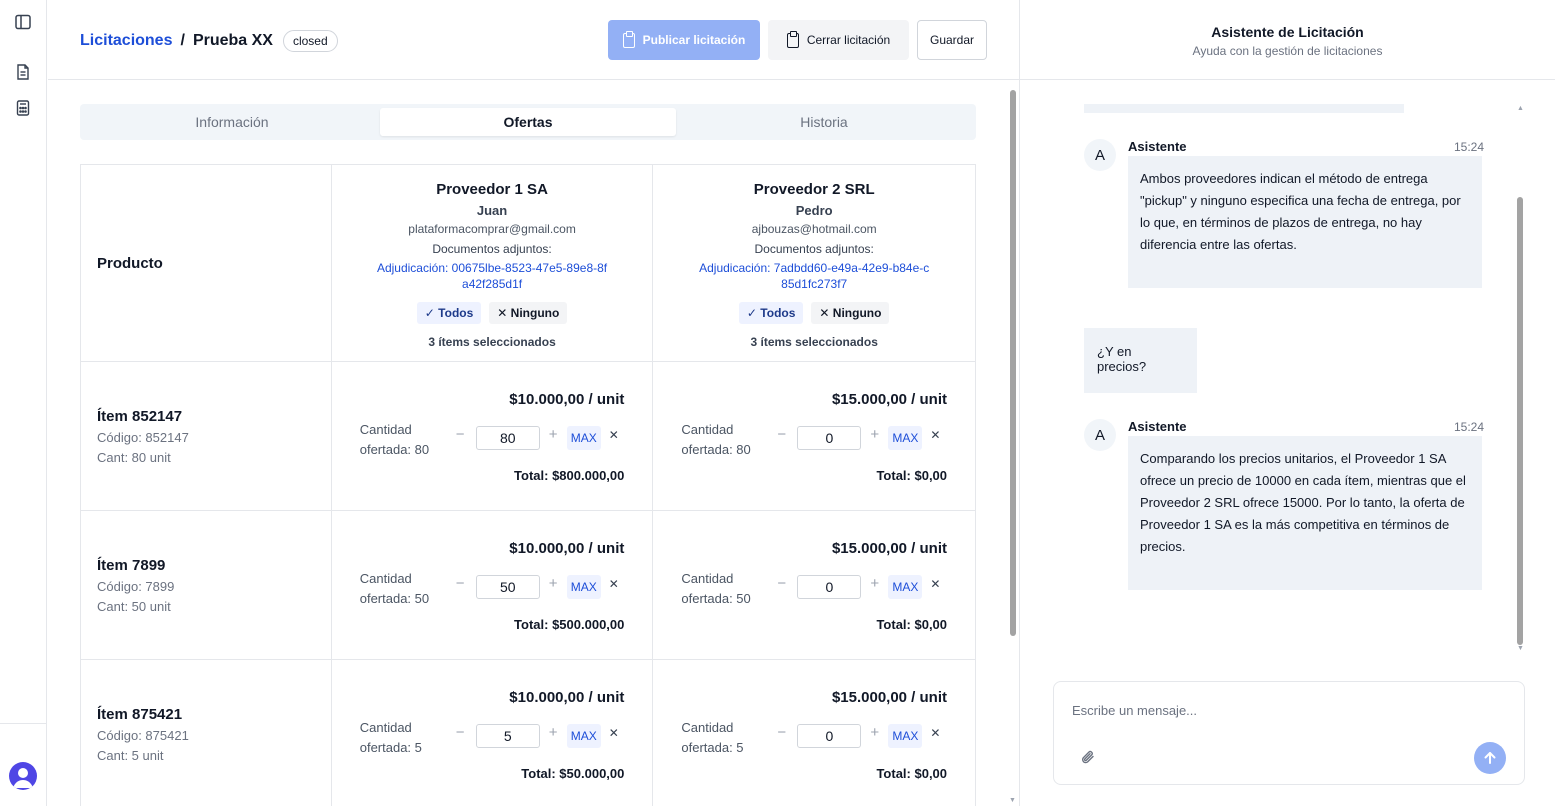  What do you see at coordinates (23, 403) in the screenshot?
I see `left-rail` at bounding box center [23, 403].